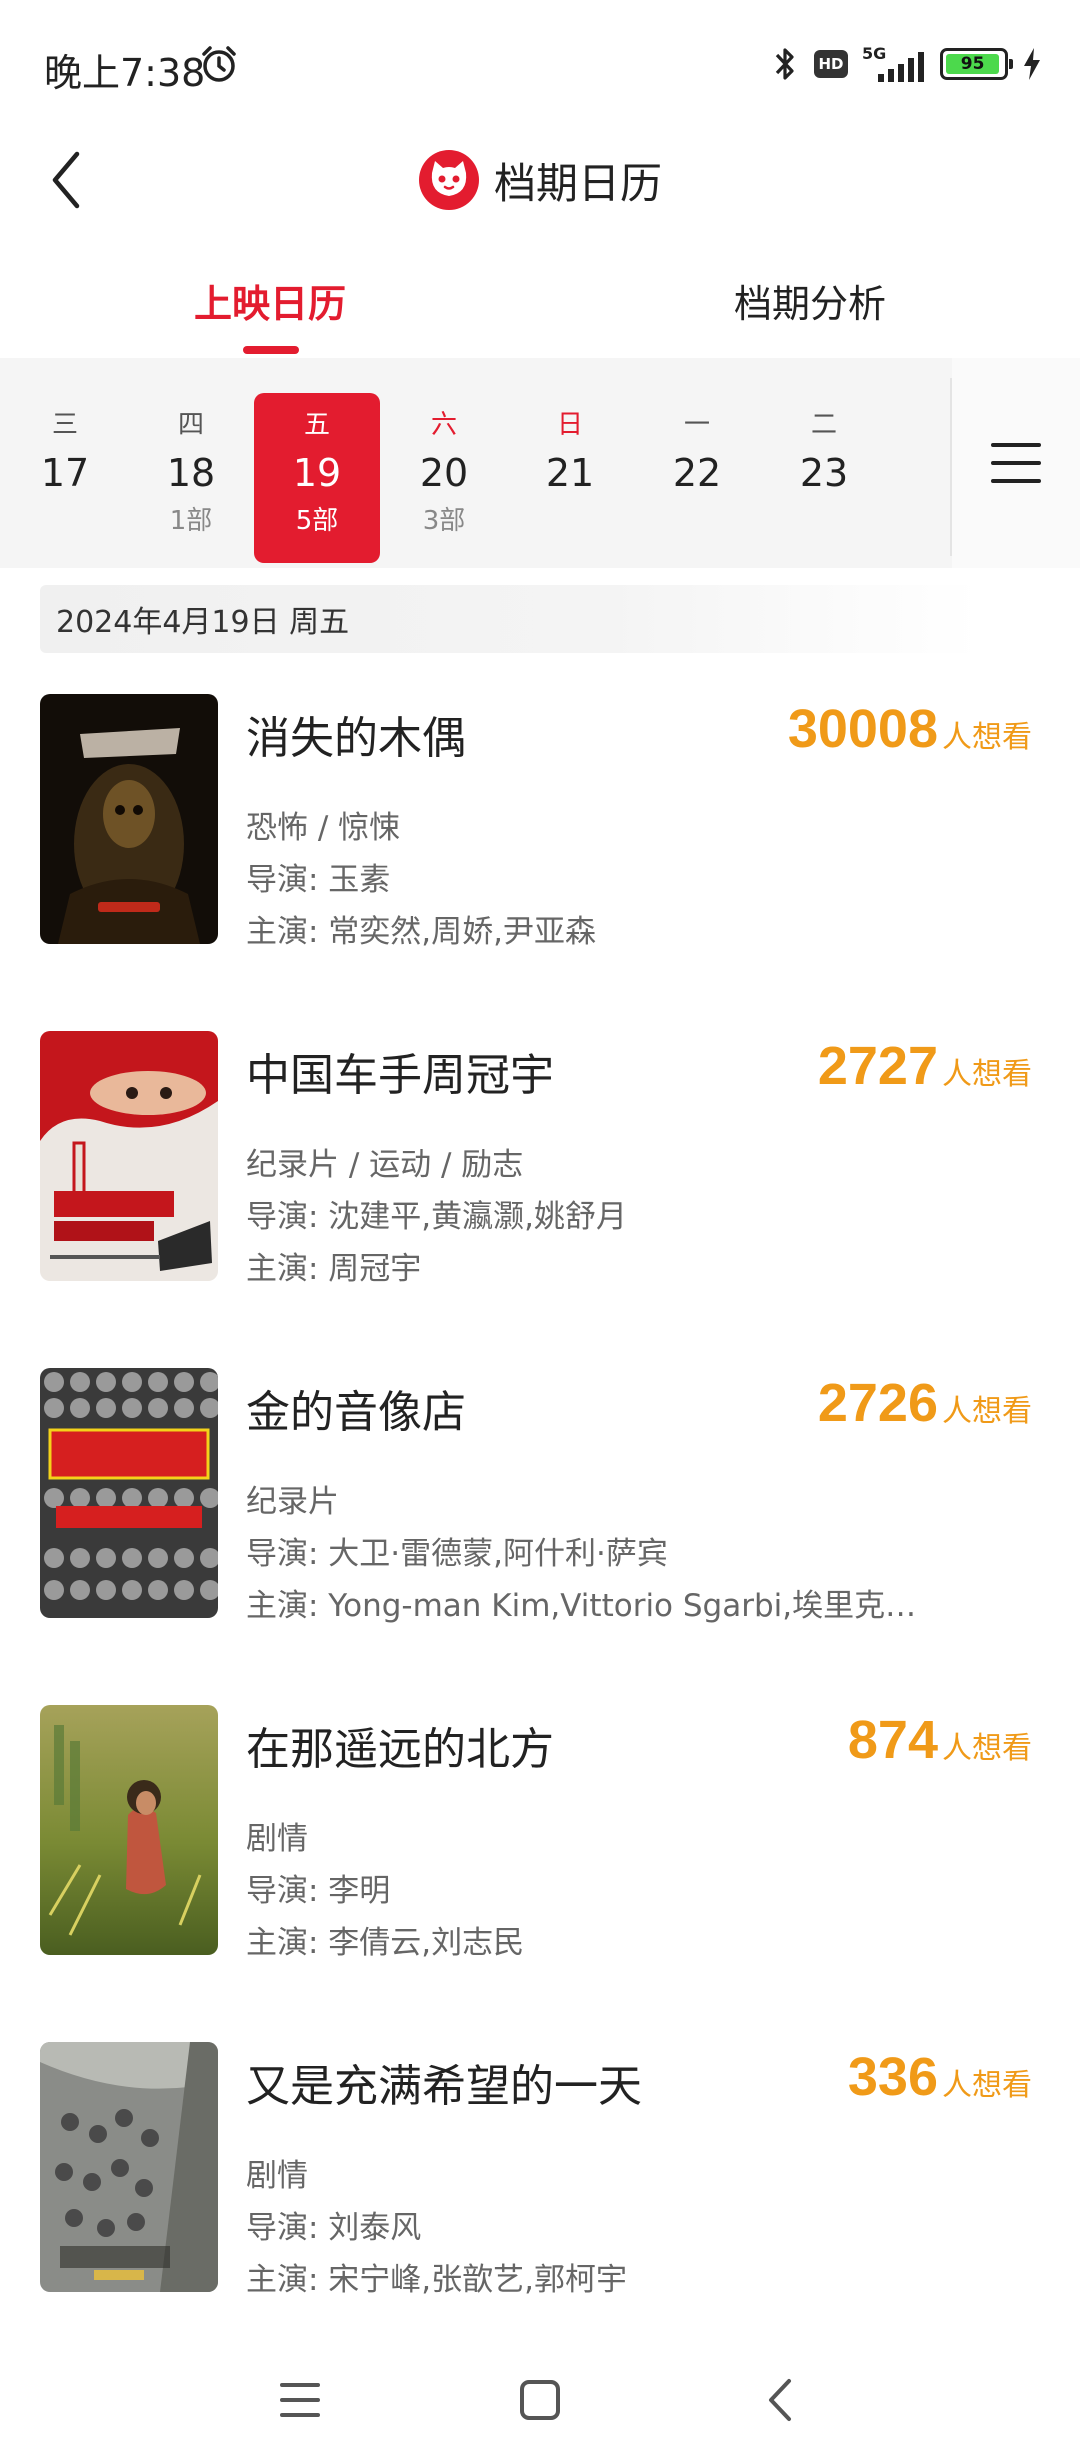 Image resolution: width=1080 pixels, height=2460 pixels. I want to click on want-to-see: 30008 人想看, so click(910, 729).